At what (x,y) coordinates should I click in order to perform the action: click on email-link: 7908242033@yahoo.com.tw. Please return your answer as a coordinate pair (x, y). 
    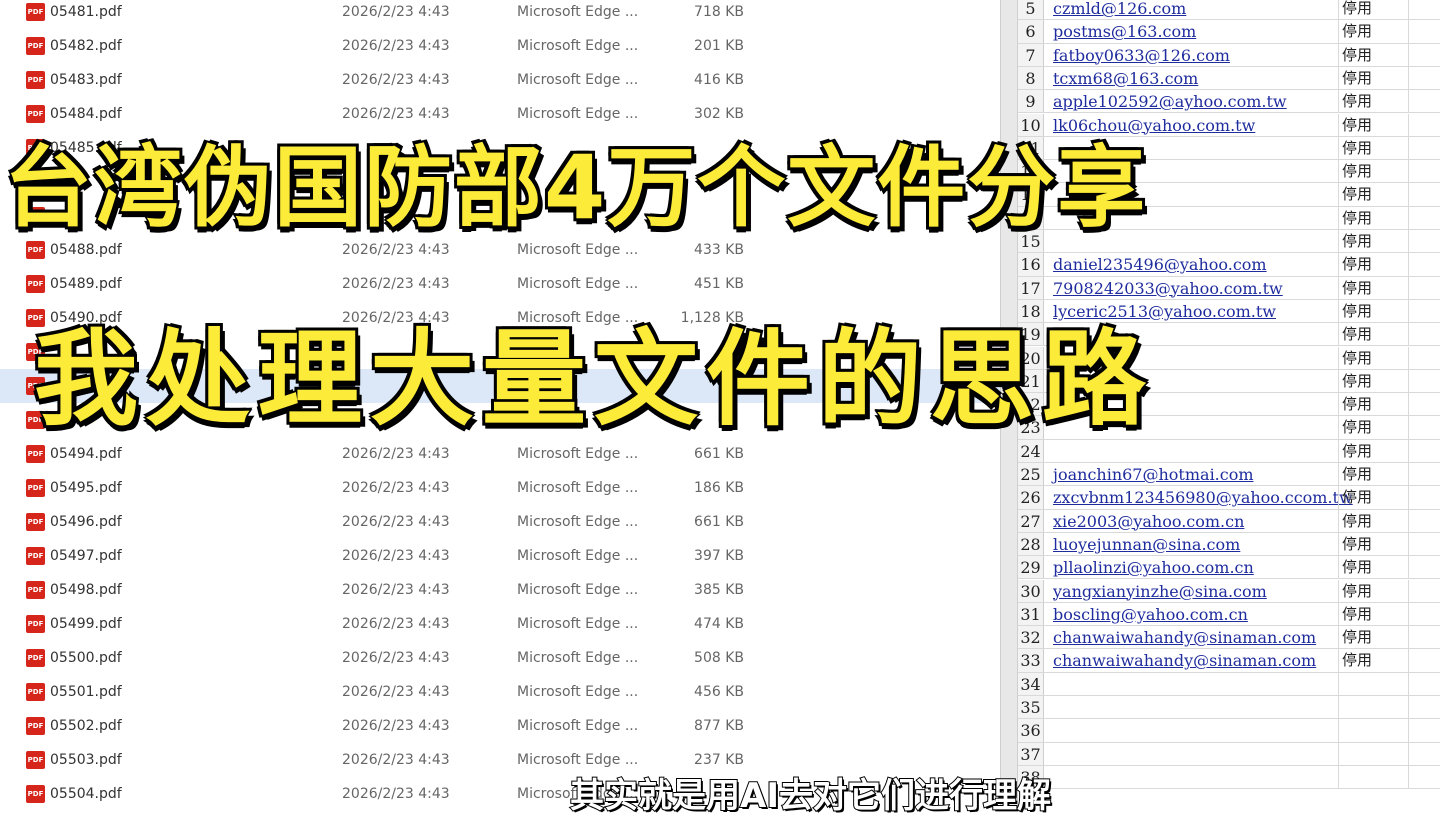
    Looking at the image, I should click on (1168, 288).